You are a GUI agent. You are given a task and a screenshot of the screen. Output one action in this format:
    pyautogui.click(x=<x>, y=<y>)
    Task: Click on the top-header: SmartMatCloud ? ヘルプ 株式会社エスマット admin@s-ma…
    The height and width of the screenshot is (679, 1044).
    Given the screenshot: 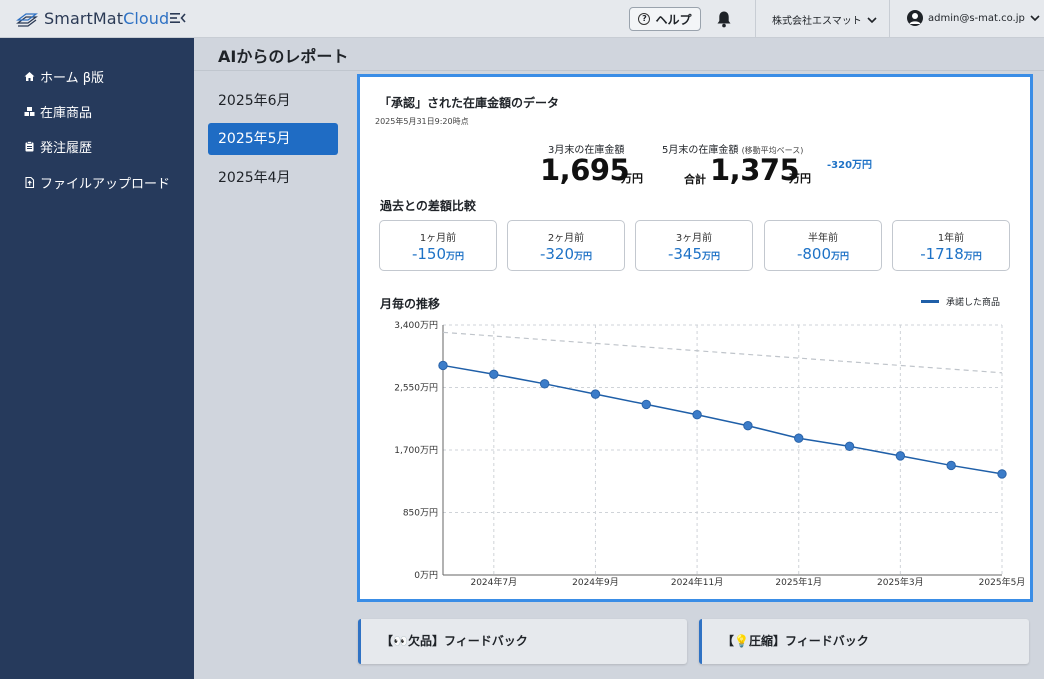 What is the action you would take?
    pyautogui.click(x=522, y=19)
    